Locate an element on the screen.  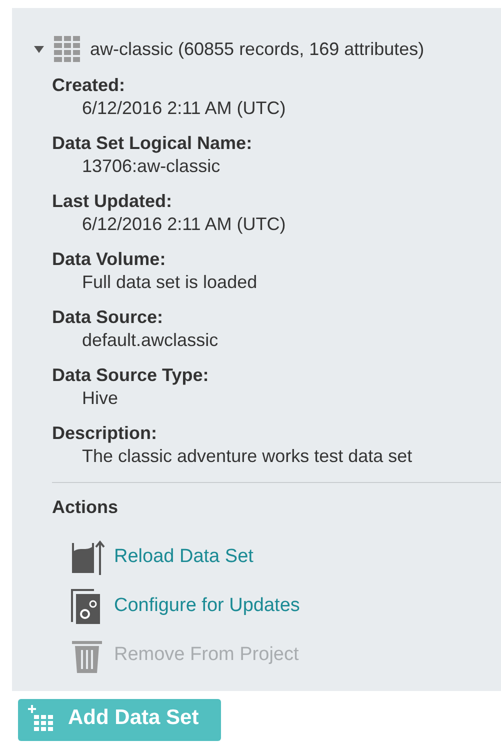
add-data-set-button: Add Data Set is located at coordinates (119, 720).